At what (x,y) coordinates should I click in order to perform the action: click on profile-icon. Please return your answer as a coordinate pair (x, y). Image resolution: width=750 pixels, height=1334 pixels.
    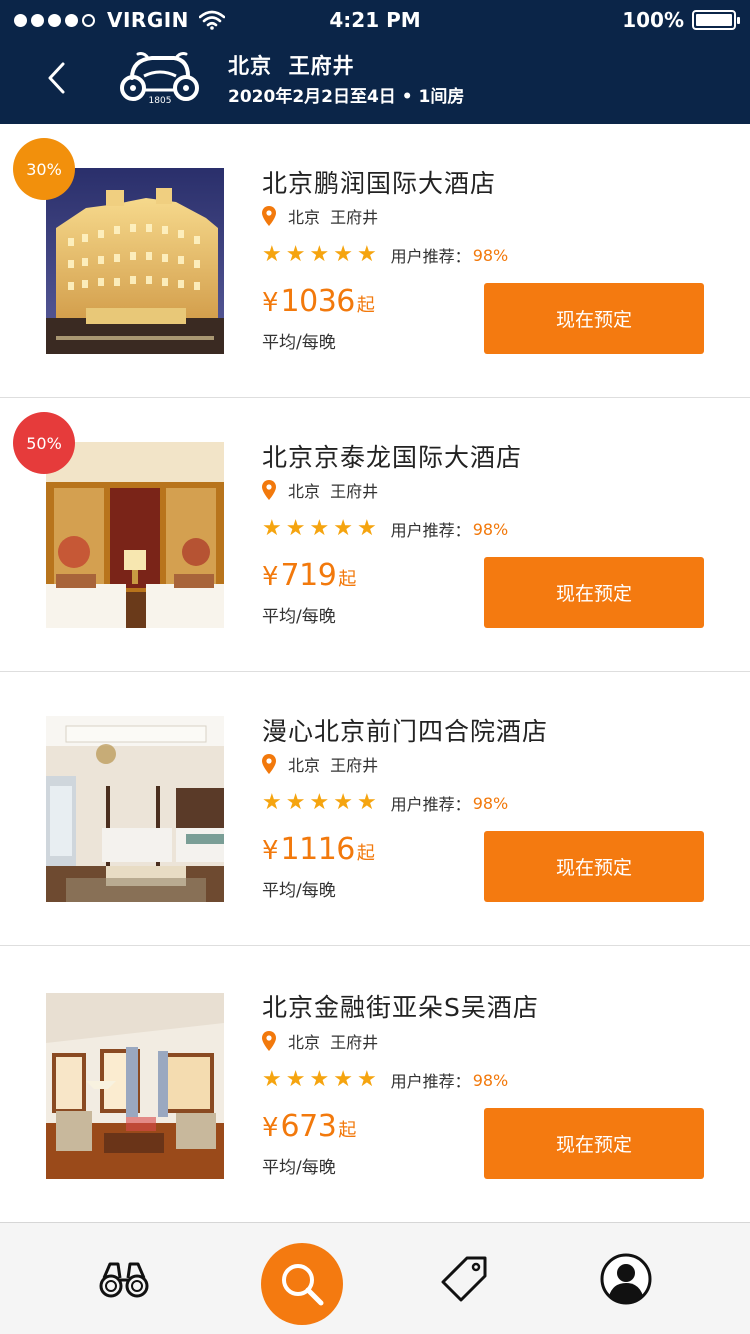
    Looking at the image, I should click on (626, 1279).